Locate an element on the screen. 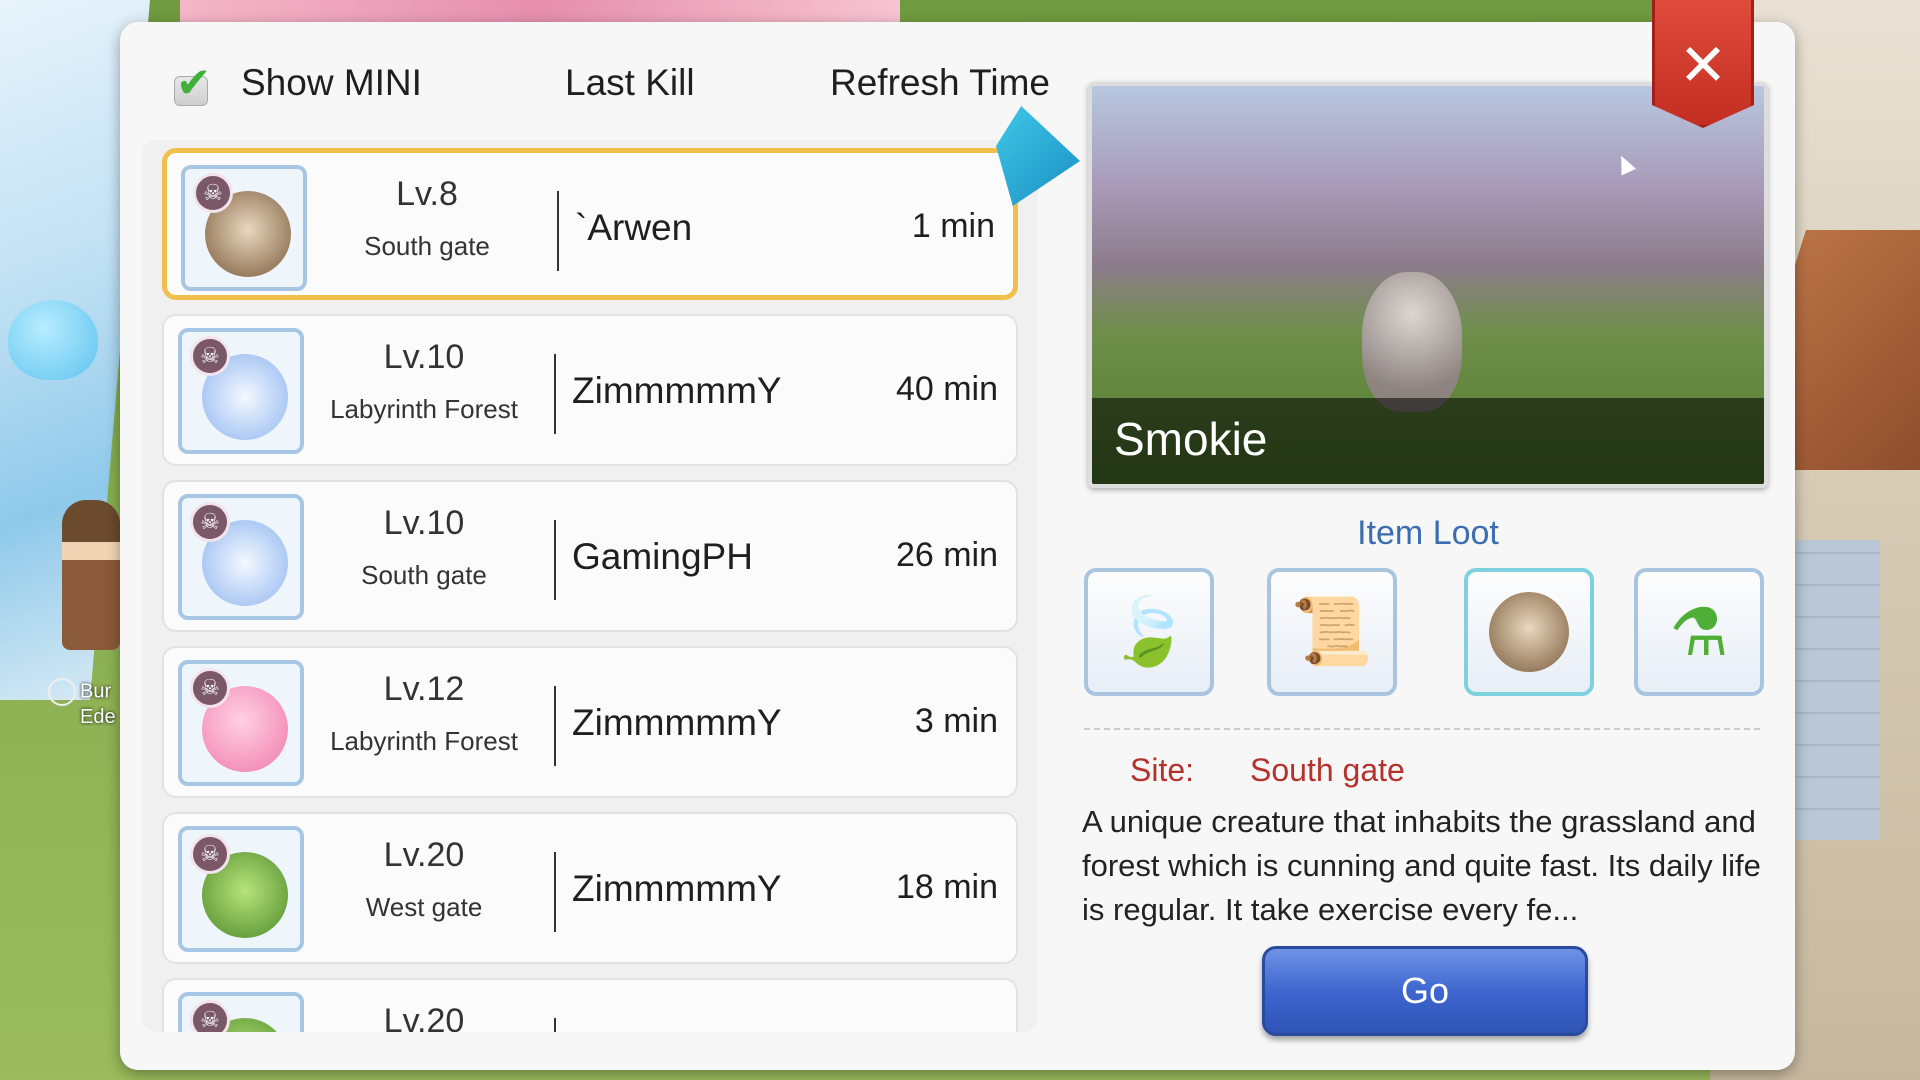 The height and width of the screenshot is (1080, 1920). boss-level: Lv.12 is located at coordinates (424, 689).